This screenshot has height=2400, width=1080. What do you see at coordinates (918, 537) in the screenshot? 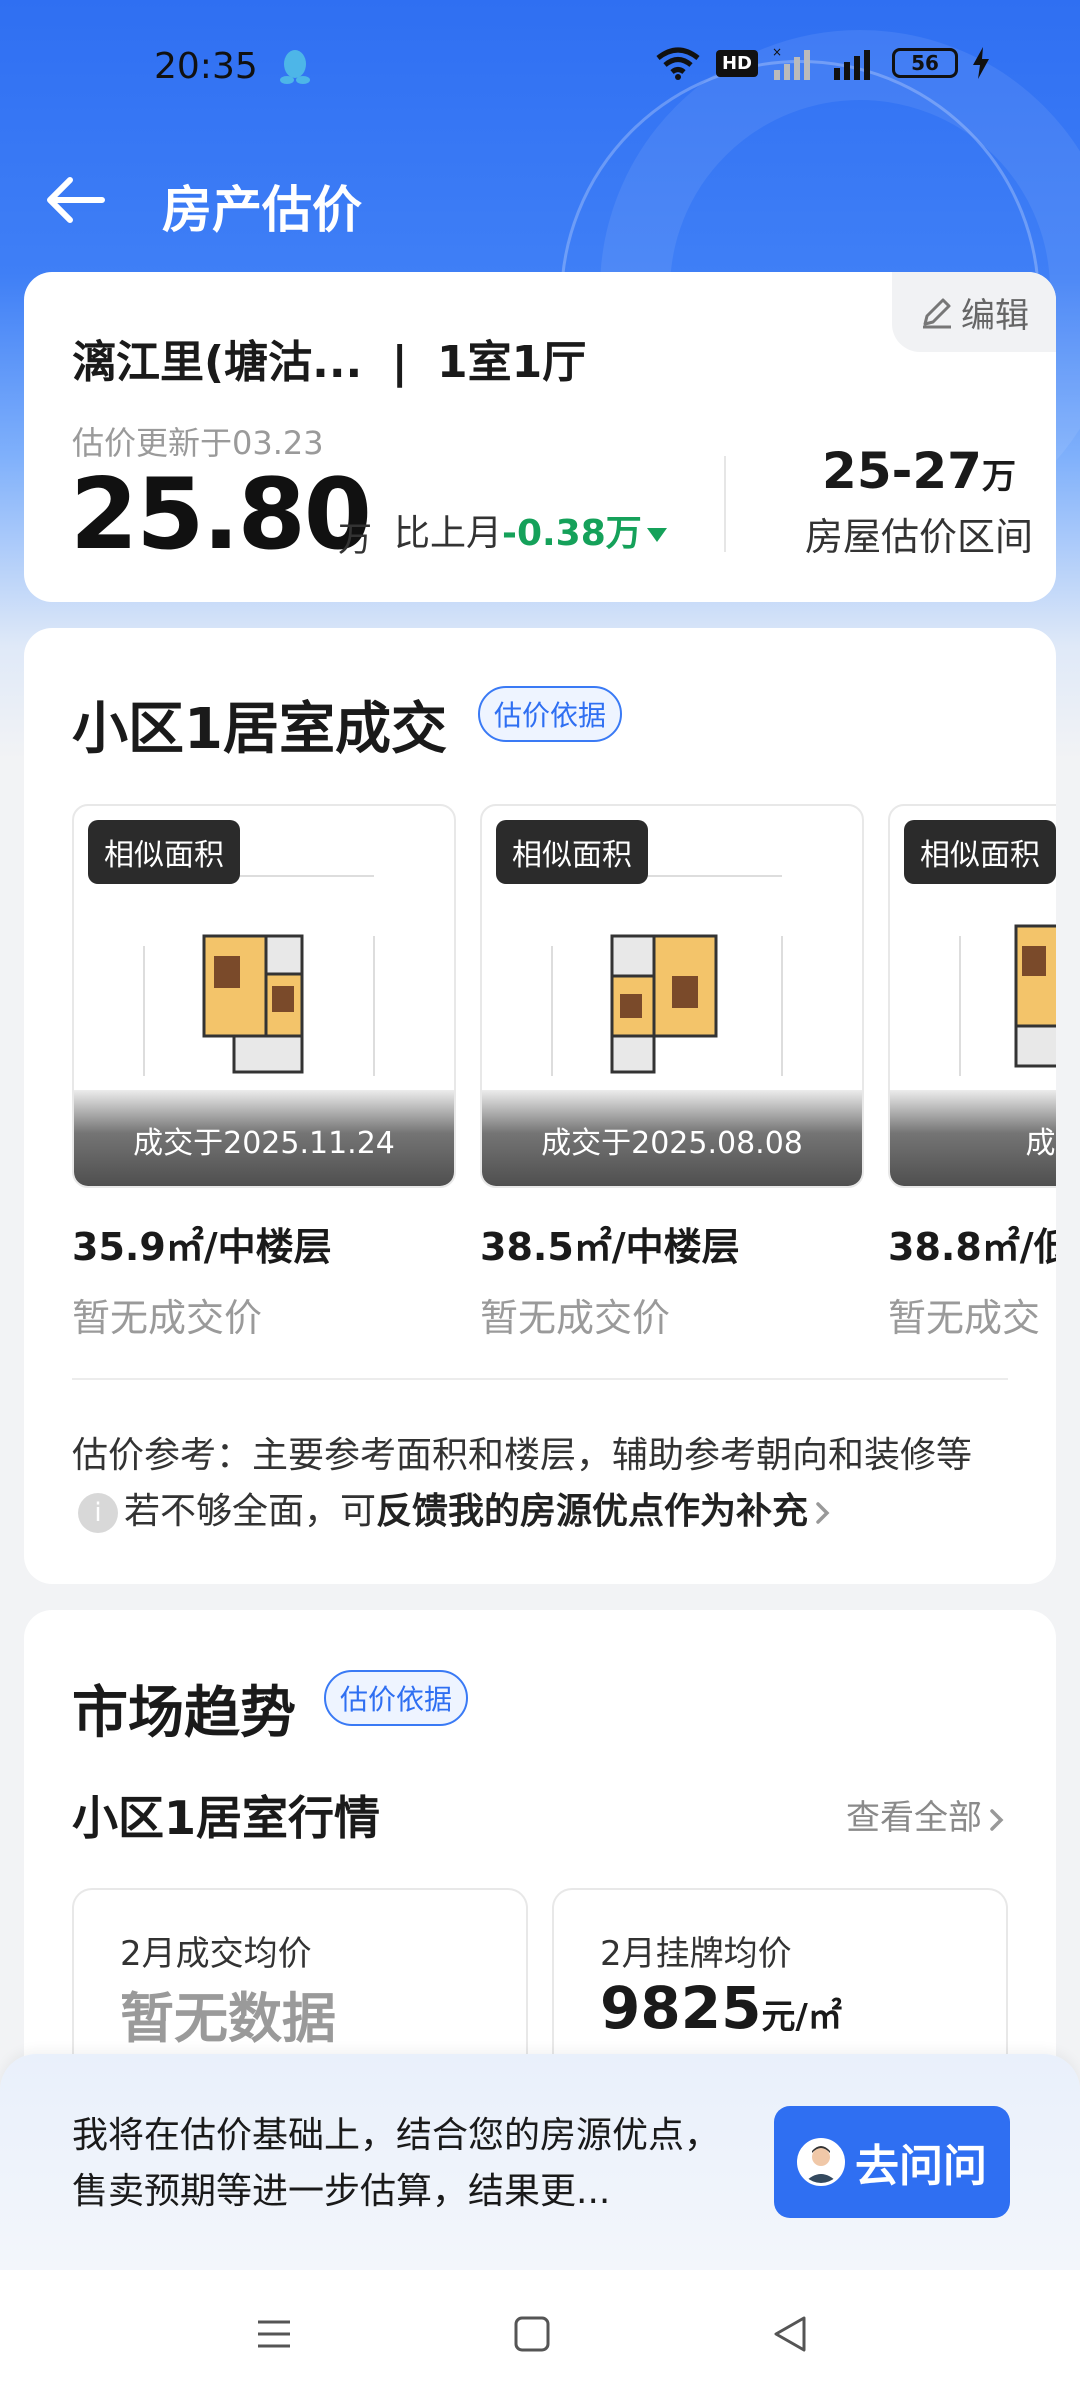
I see `range-label: 房屋估价区间` at bounding box center [918, 537].